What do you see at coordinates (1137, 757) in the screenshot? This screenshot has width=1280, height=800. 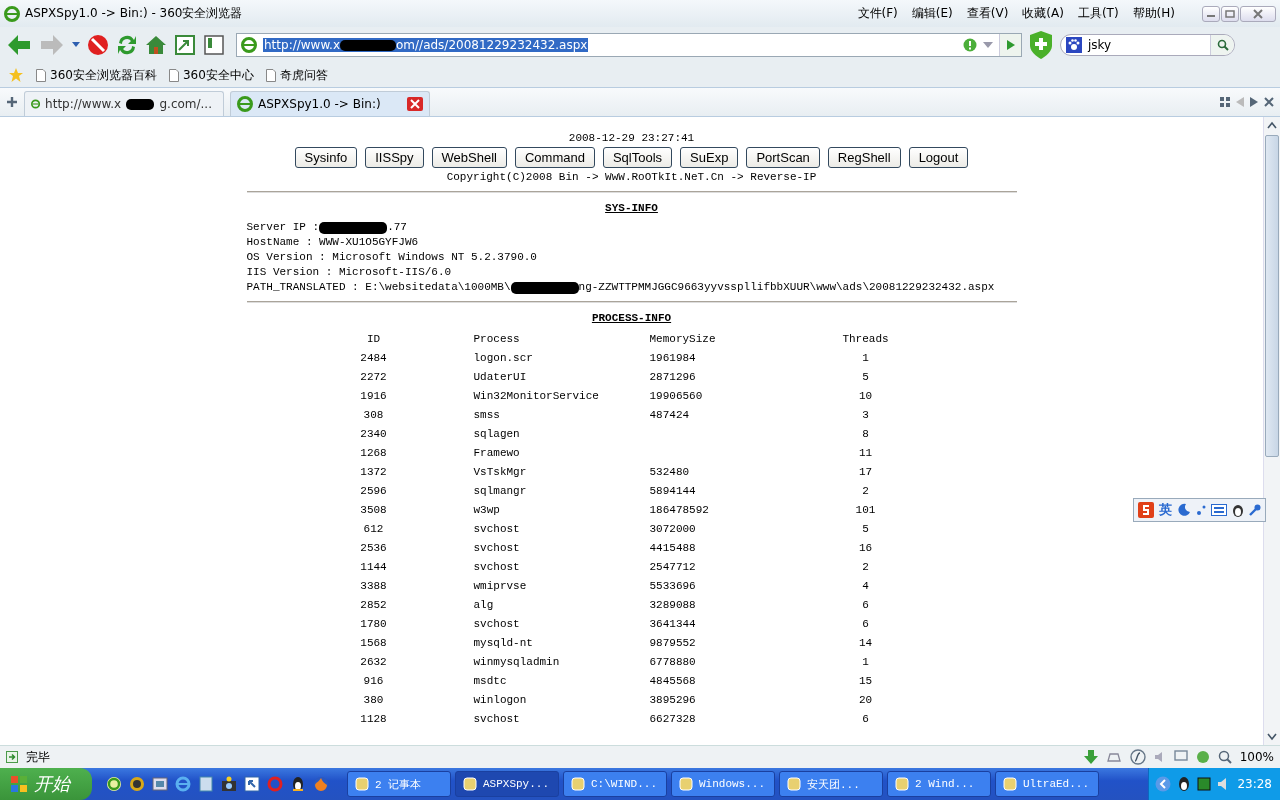 I see `flash-icon` at bounding box center [1137, 757].